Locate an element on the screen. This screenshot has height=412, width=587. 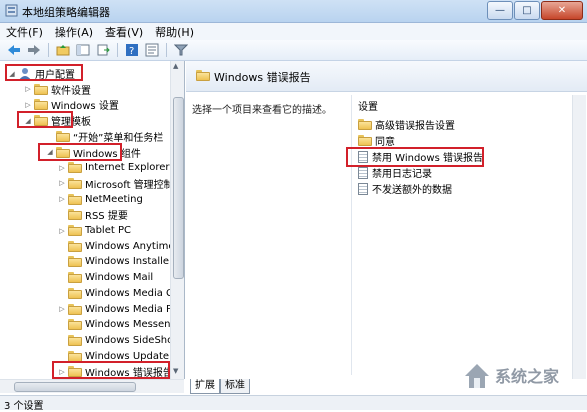
export-icon is located at coordinates (103, 50).